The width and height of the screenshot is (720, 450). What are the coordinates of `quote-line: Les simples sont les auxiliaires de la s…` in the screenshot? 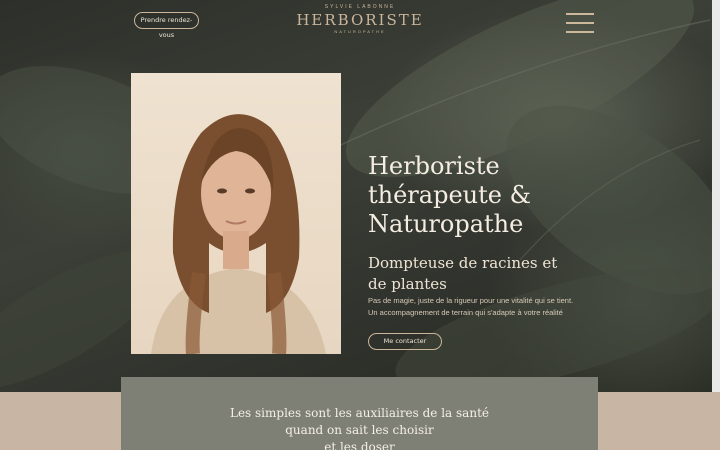 It's located at (359, 413).